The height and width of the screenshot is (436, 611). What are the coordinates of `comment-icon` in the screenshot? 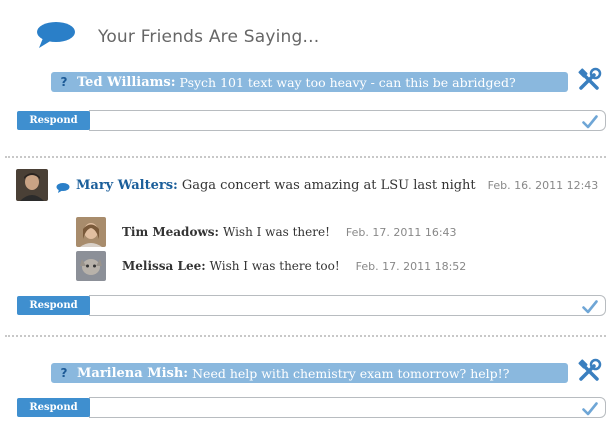 It's located at (63, 186).